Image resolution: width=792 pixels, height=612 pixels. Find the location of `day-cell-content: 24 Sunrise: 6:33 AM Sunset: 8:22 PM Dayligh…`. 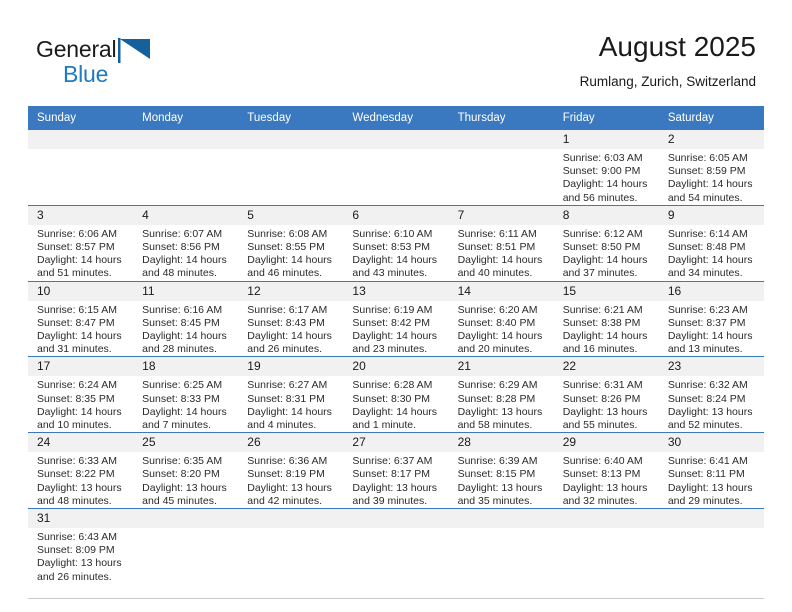

day-cell-content: 24 Sunrise: 6:33 AM Sunset: 8:22 PM Dayligh… is located at coordinates (81, 470).